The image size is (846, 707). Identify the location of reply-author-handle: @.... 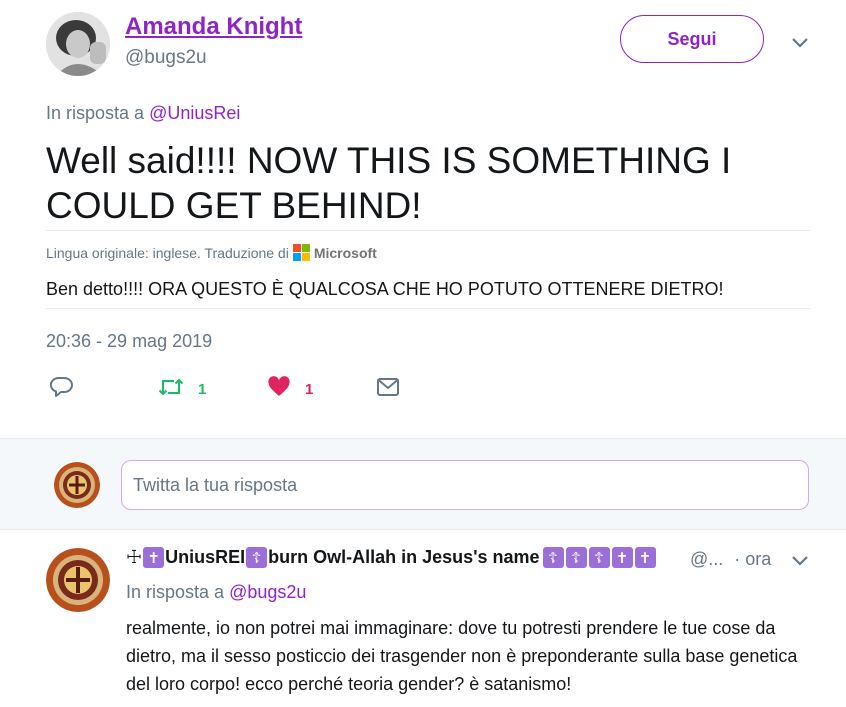
(706, 559).